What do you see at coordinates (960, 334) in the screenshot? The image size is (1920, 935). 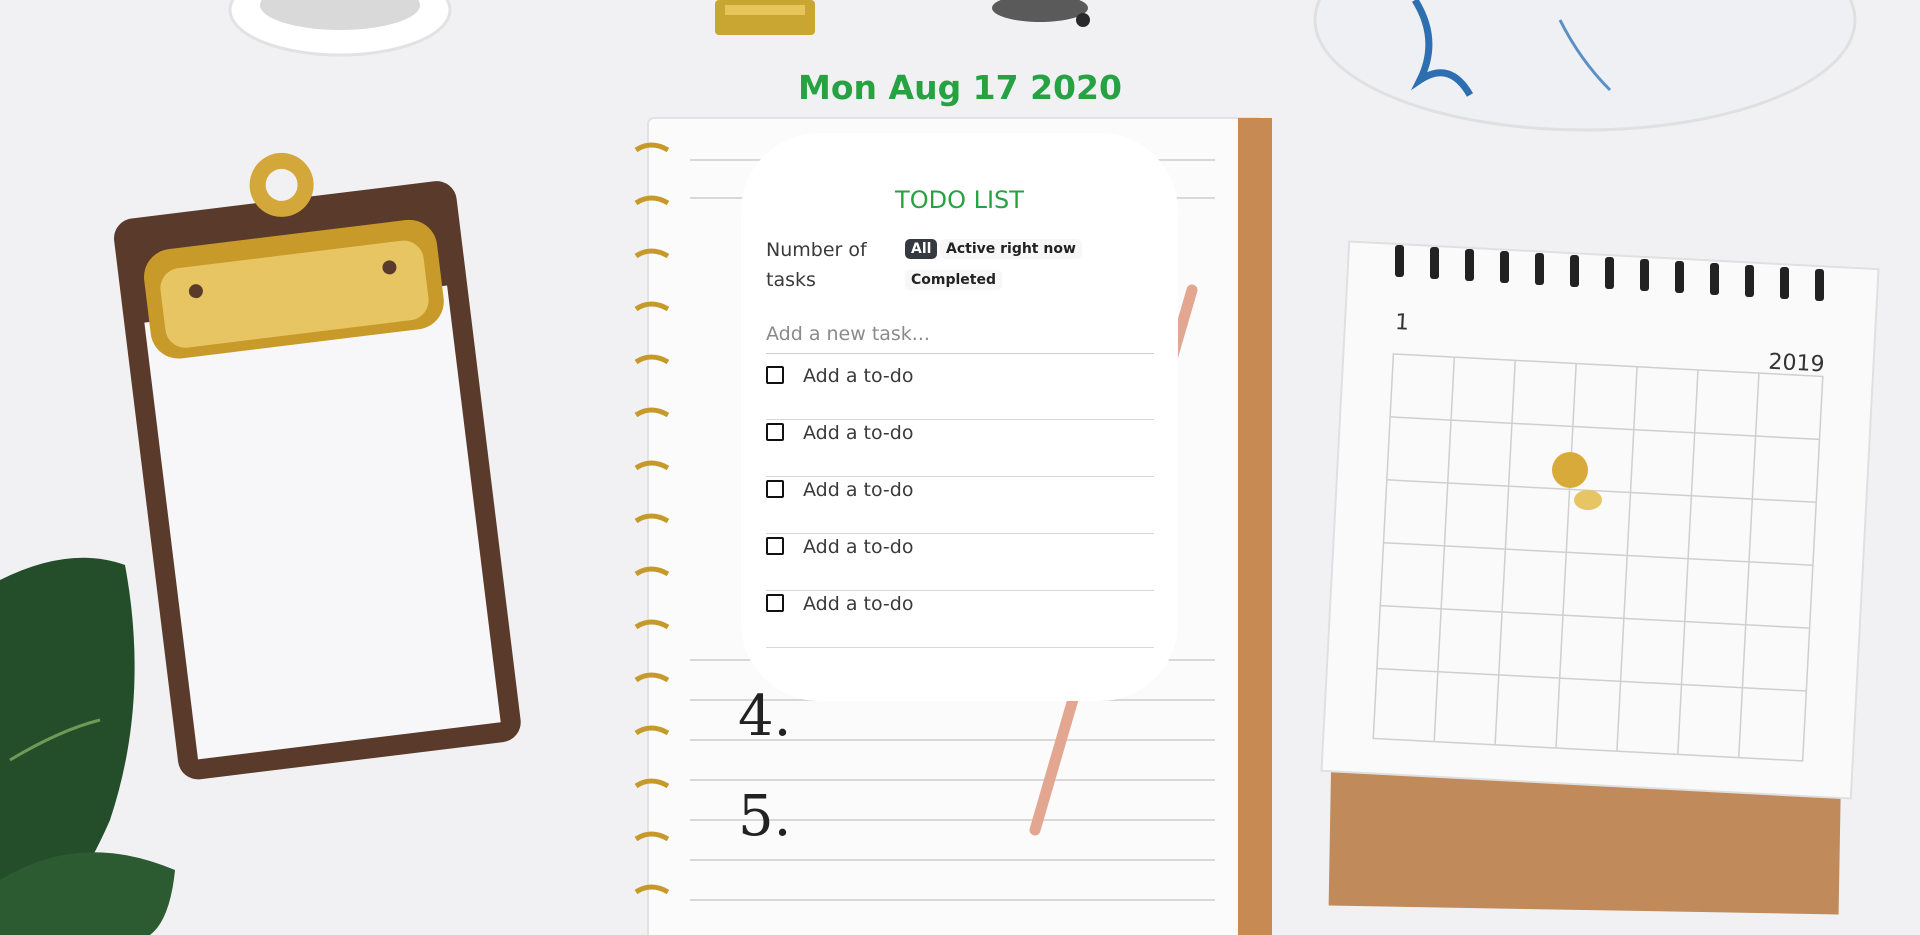 I see `new-task-input` at bounding box center [960, 334].